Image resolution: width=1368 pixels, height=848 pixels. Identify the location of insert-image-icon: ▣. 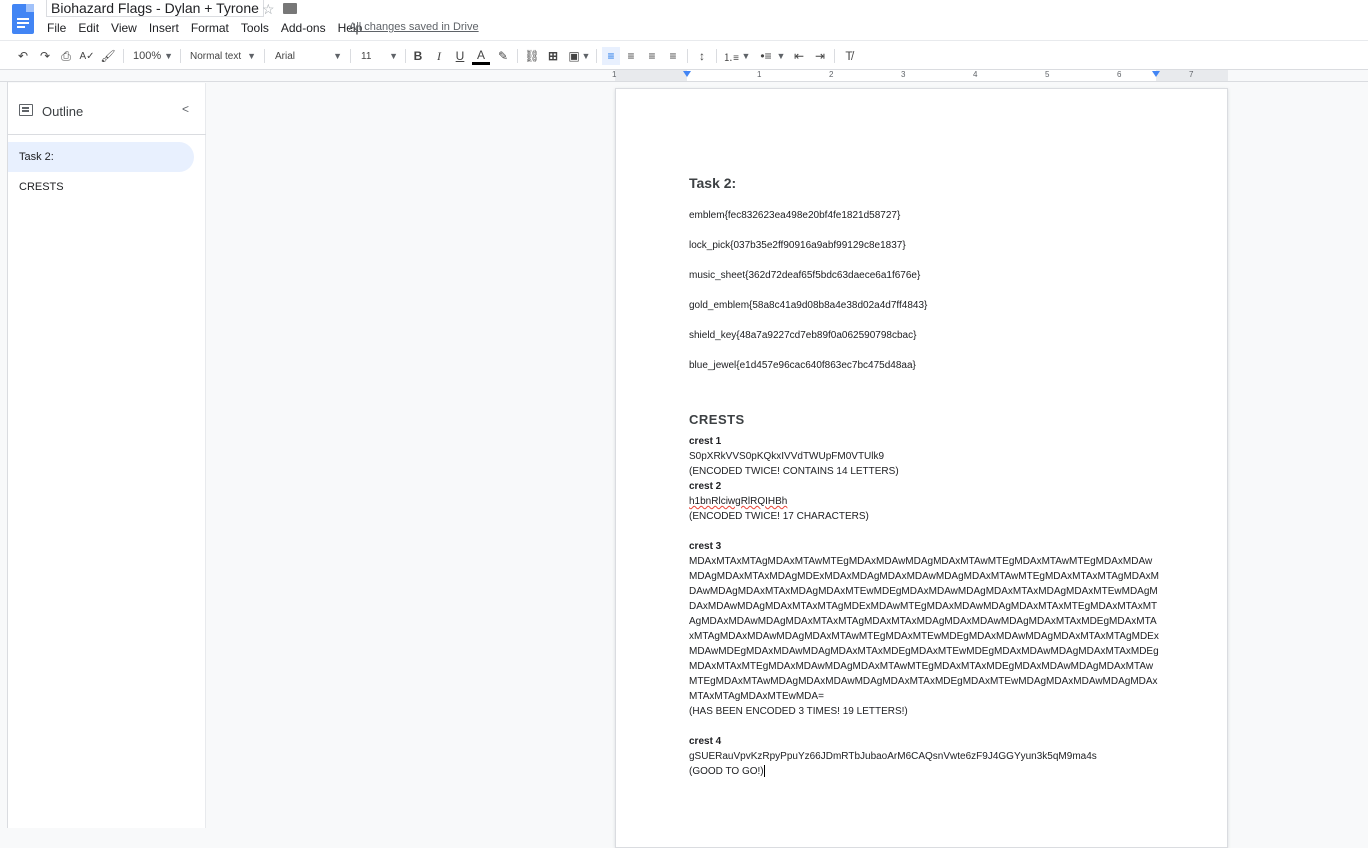
(574, 56).